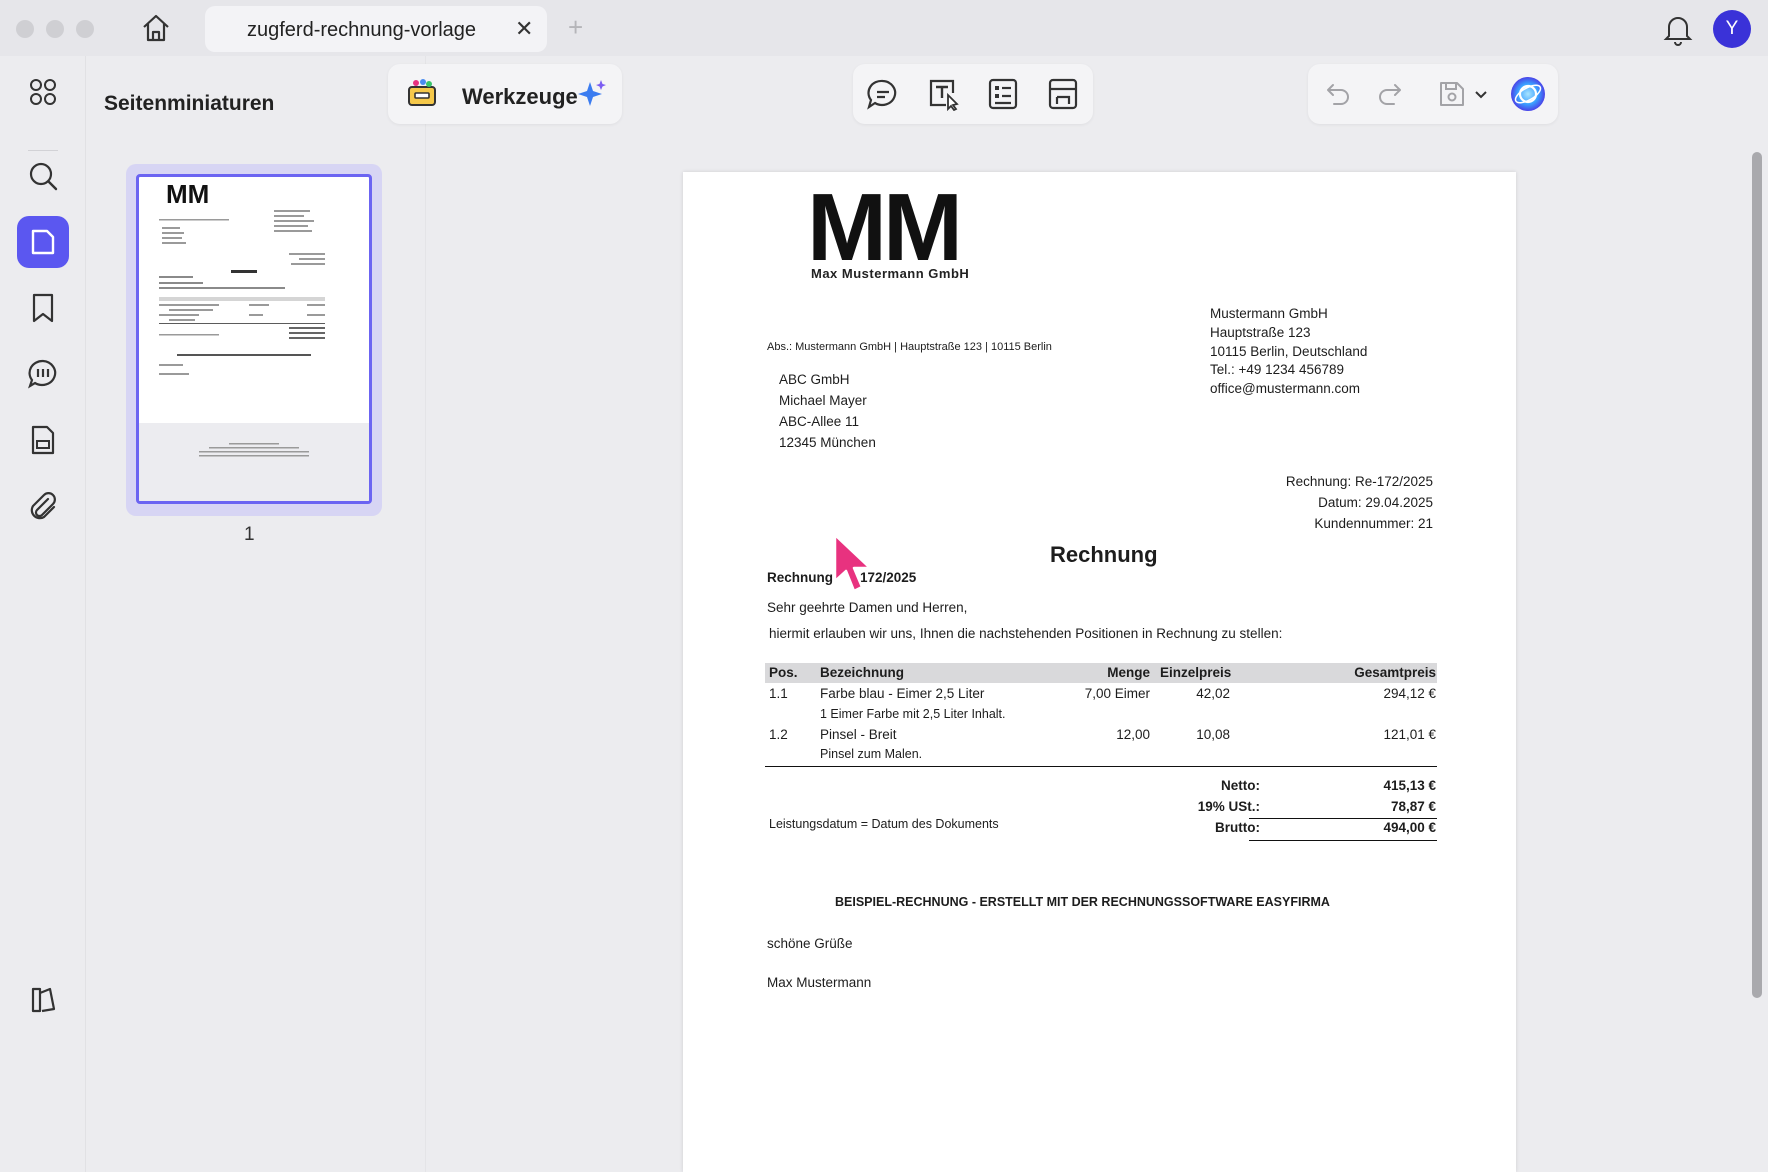  Describe the element at coordinates (592, 94) in the screenshot. I see `ai-sparkle-icon` at that location.